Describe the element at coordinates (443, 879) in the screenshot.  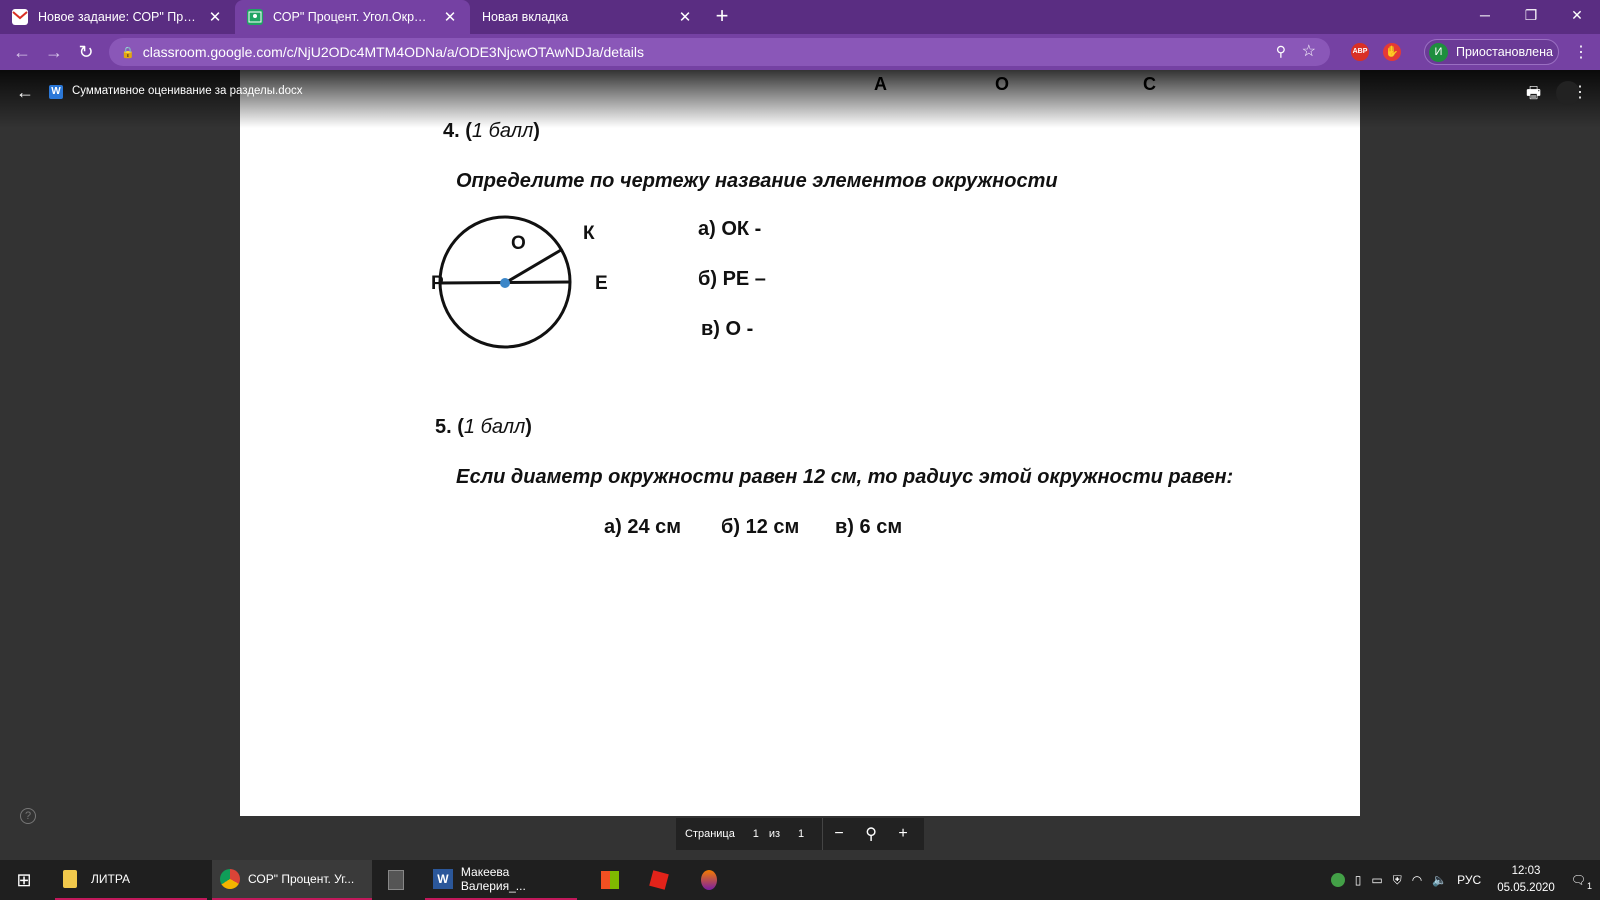
I see `word-icon: W` at that location.